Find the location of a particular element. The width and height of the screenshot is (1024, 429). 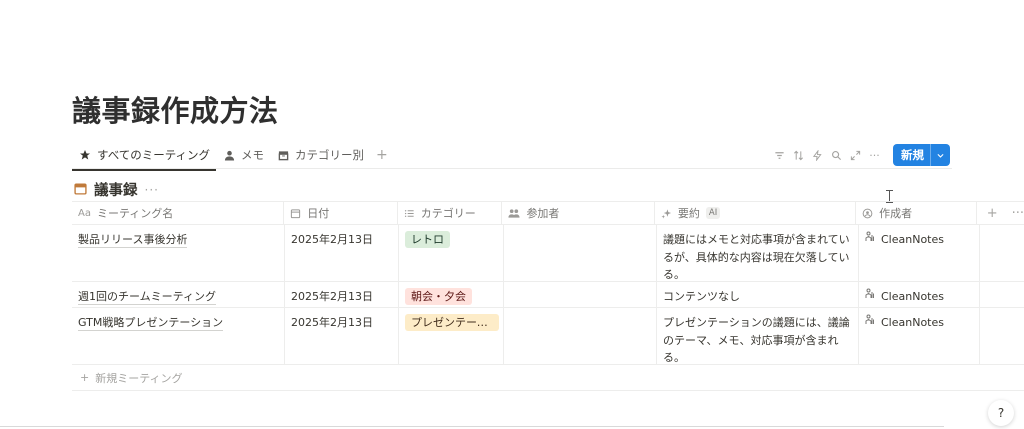

header-more-icon: ··· is located at coordinates (1018, 213).